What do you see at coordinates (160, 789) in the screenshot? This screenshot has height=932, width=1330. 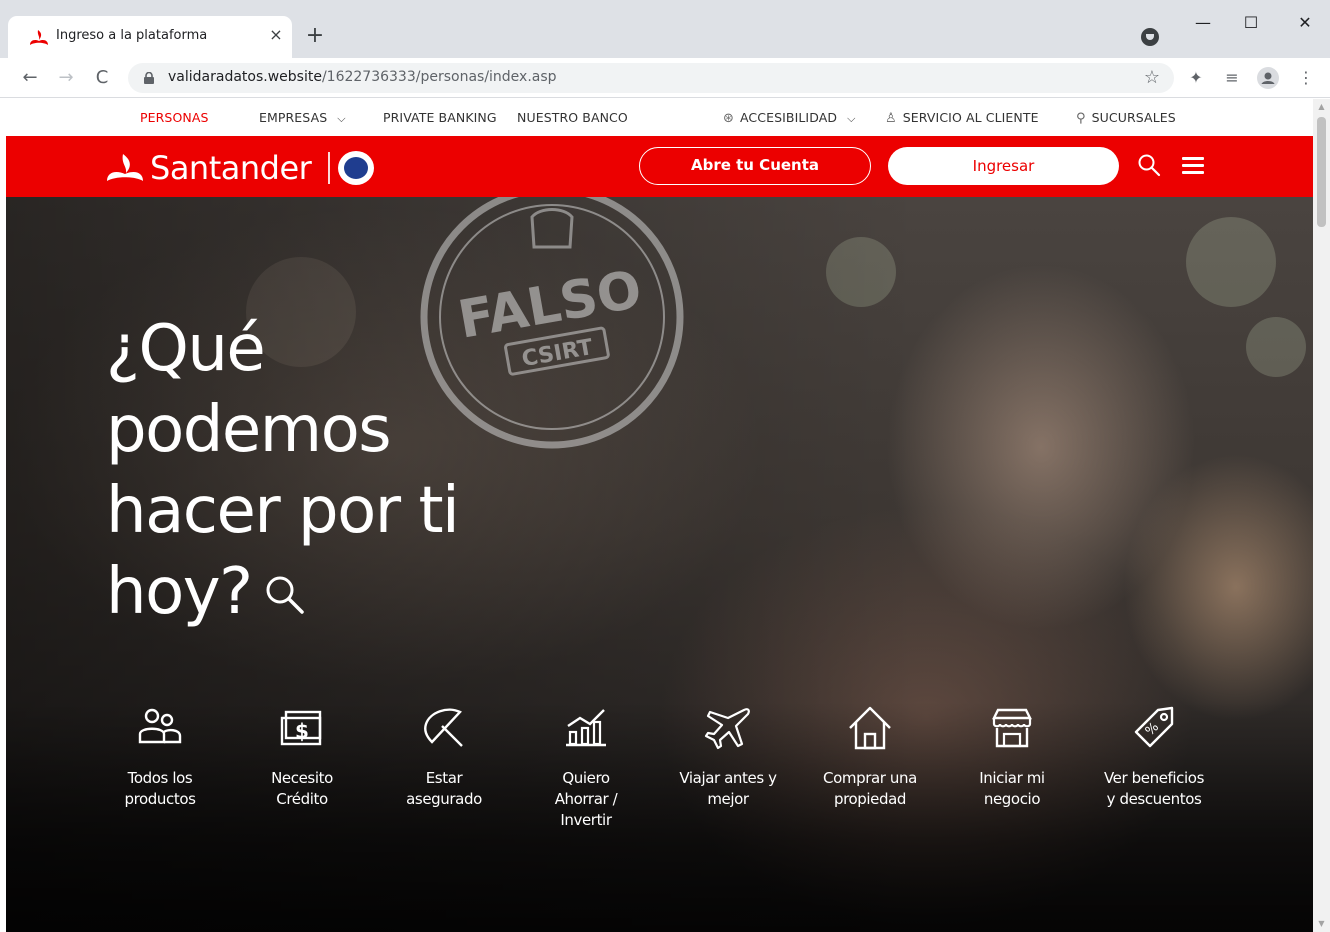 I see `quick-link-label: Todos los productos` at bounding box center [160, 789].